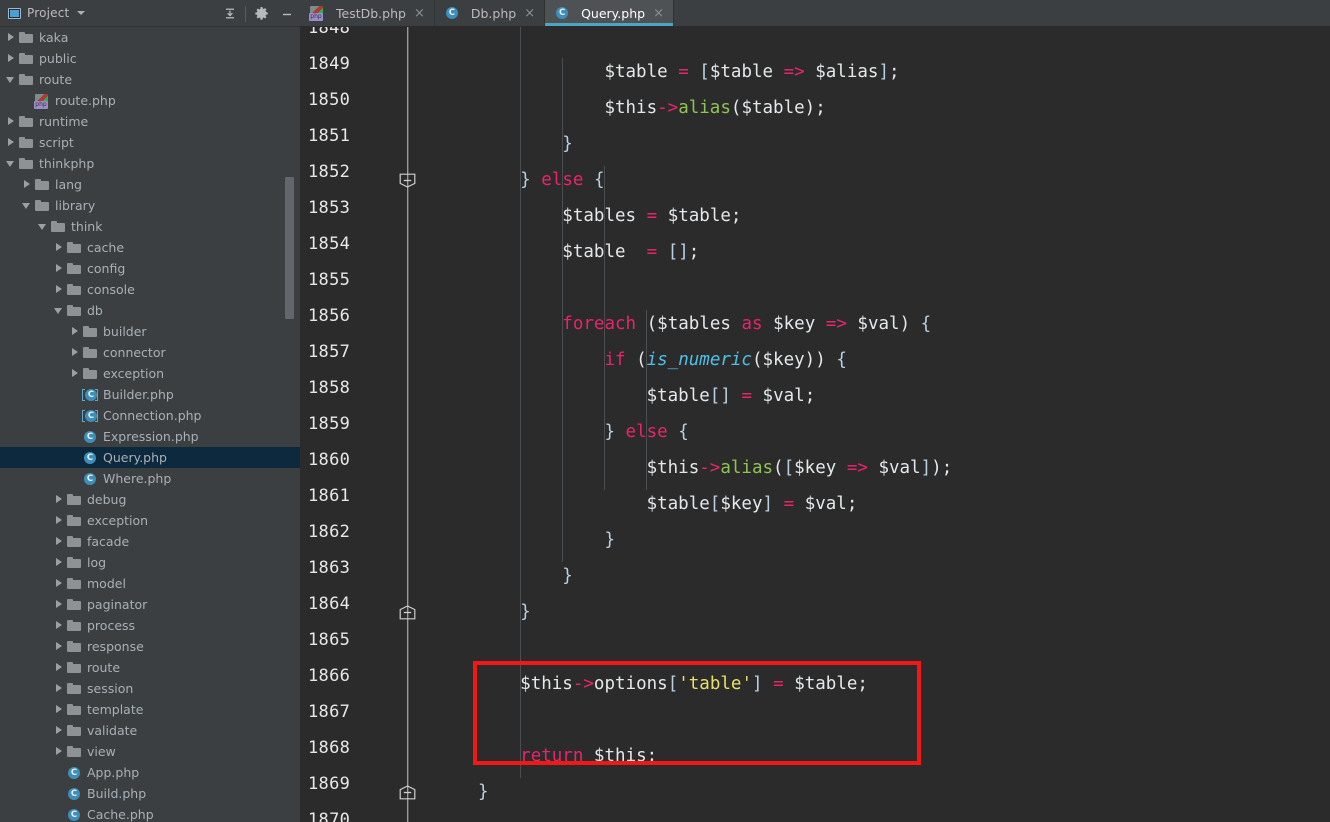 The width and height of the screenshot is (1330, 822). I want to click on tree-item-config: config, so click(150, 268).